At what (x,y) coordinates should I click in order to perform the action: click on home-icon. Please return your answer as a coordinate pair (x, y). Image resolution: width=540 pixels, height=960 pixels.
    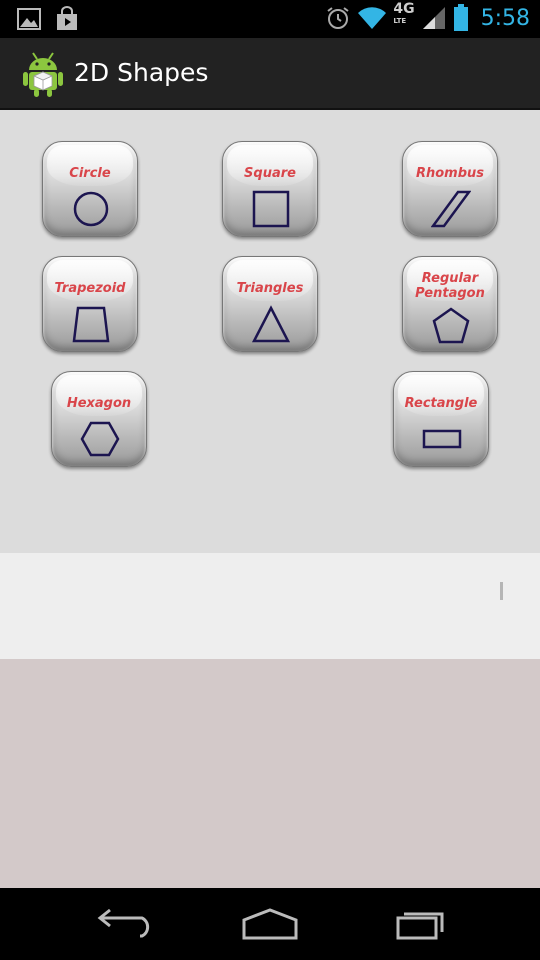
    Looking at the image, I should click on (270, 924).